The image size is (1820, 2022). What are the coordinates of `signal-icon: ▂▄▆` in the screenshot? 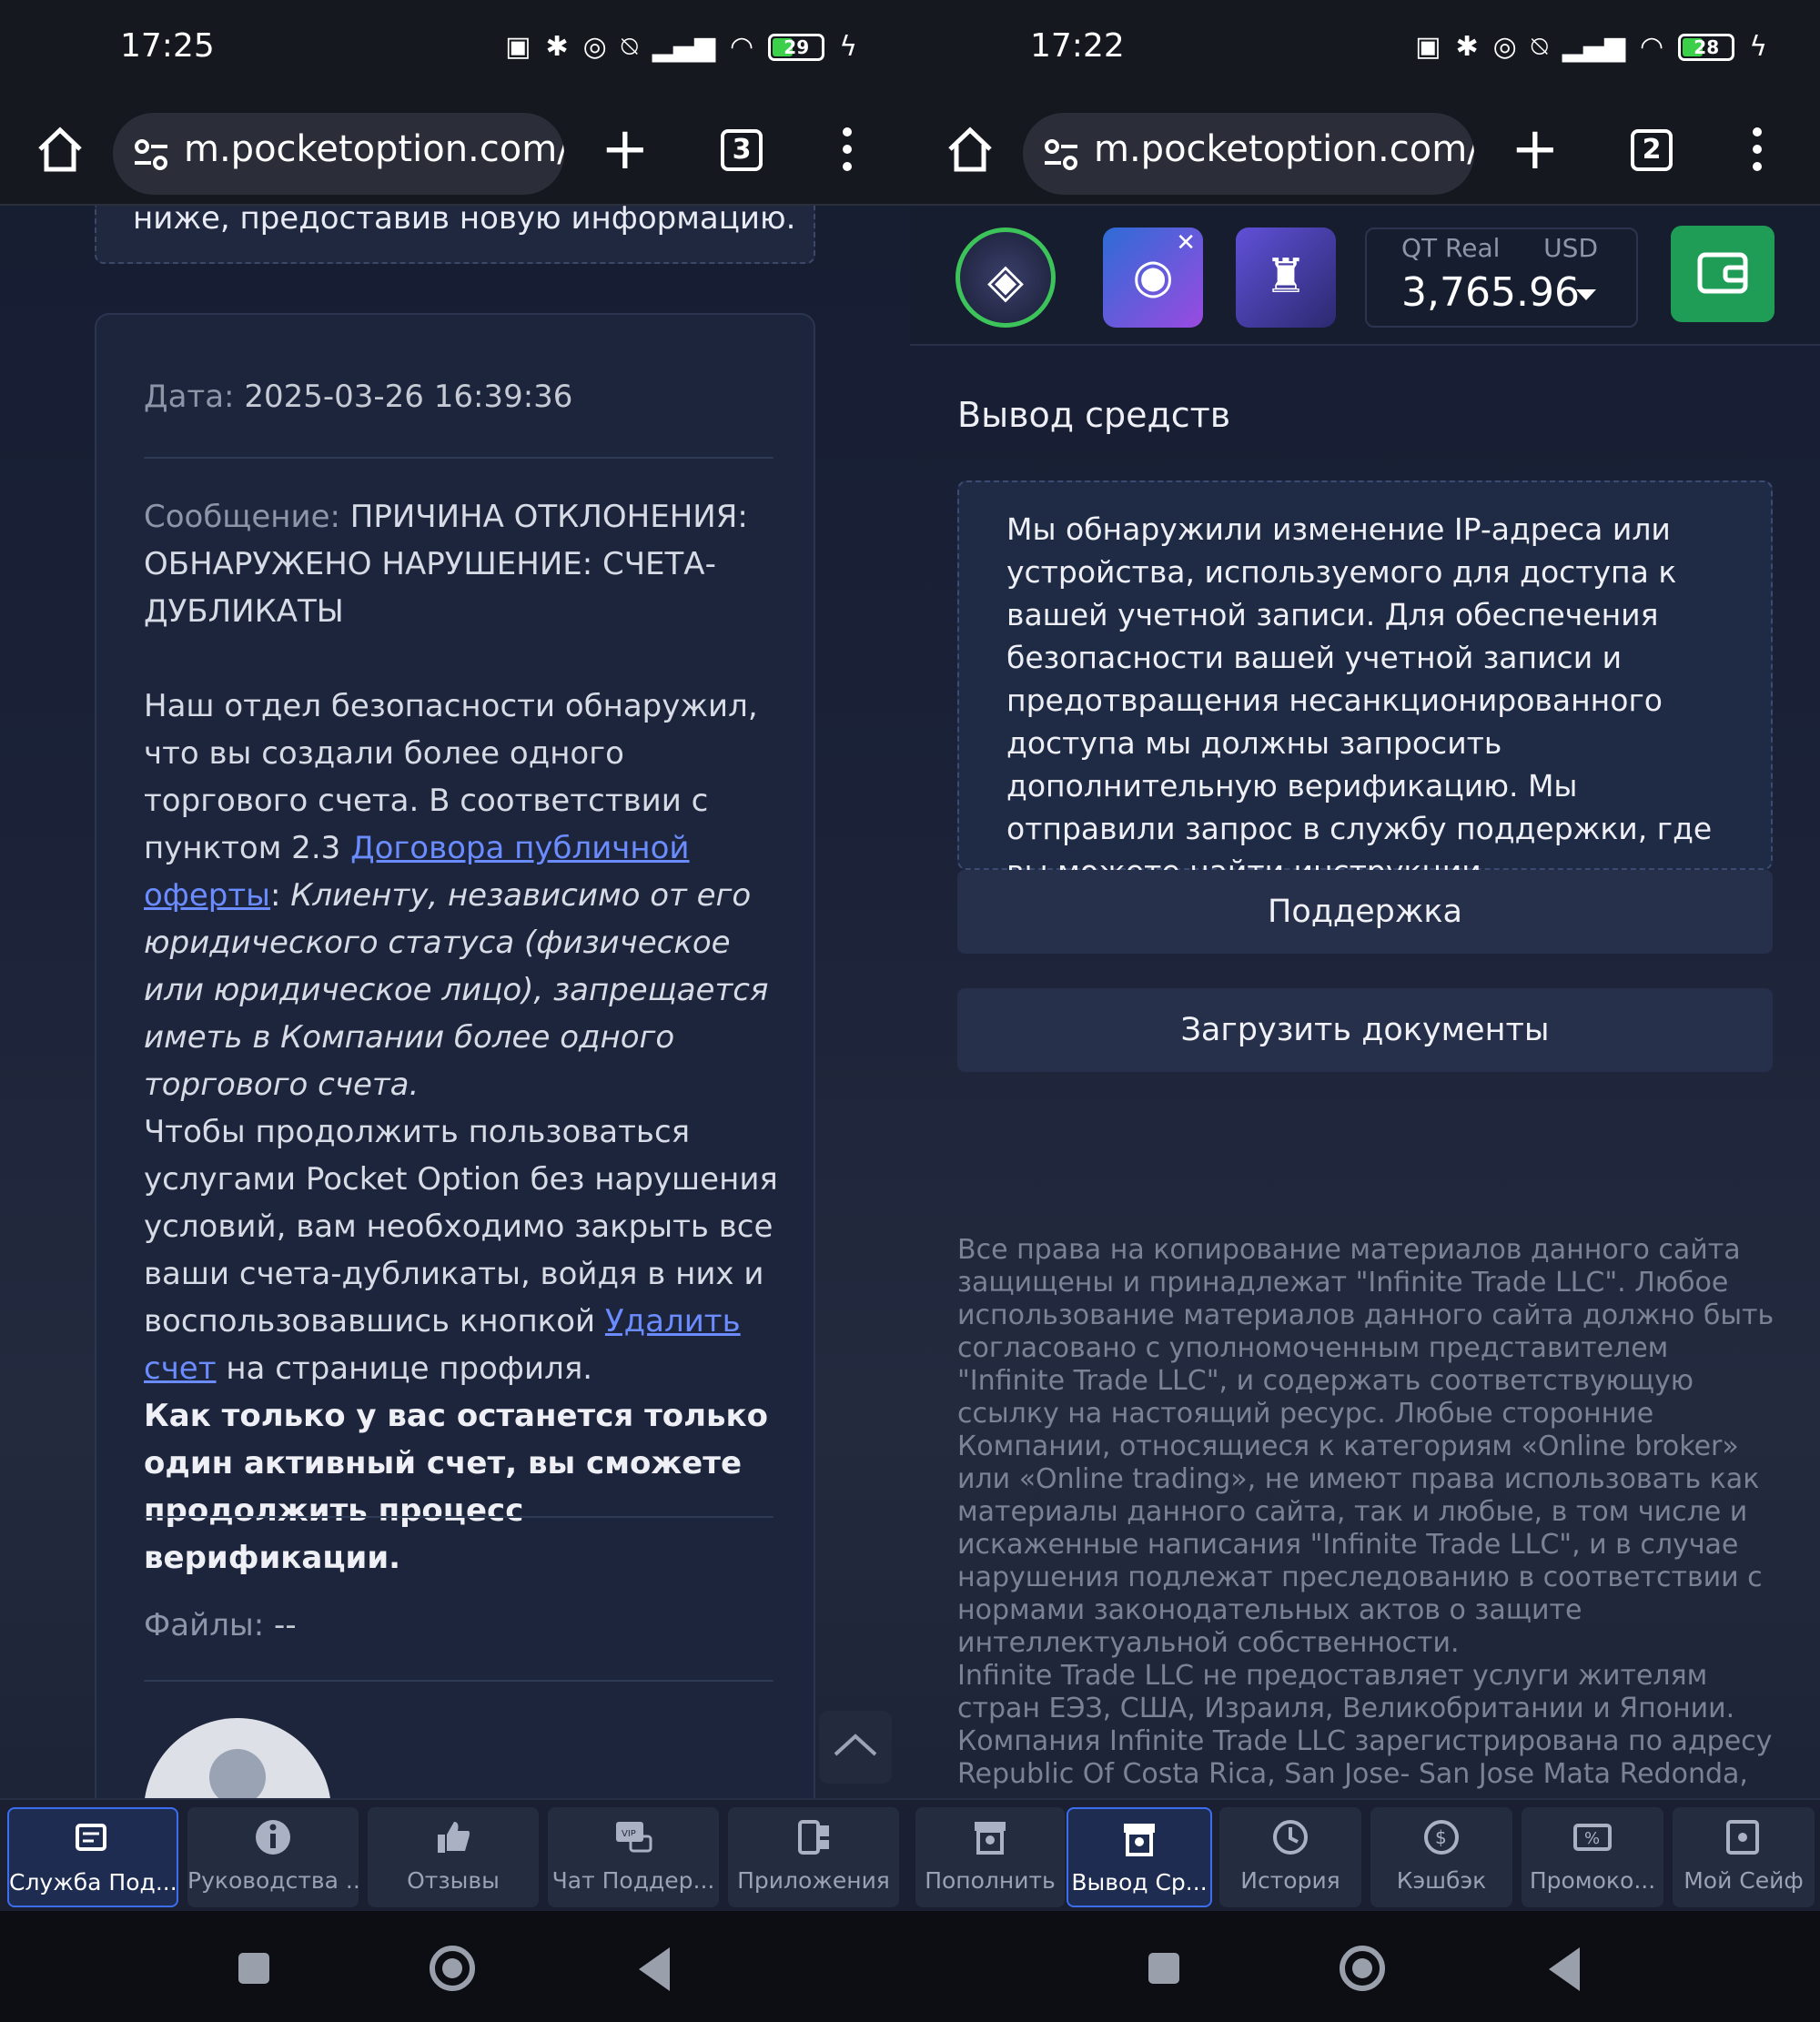 It's located at (1594, 47).